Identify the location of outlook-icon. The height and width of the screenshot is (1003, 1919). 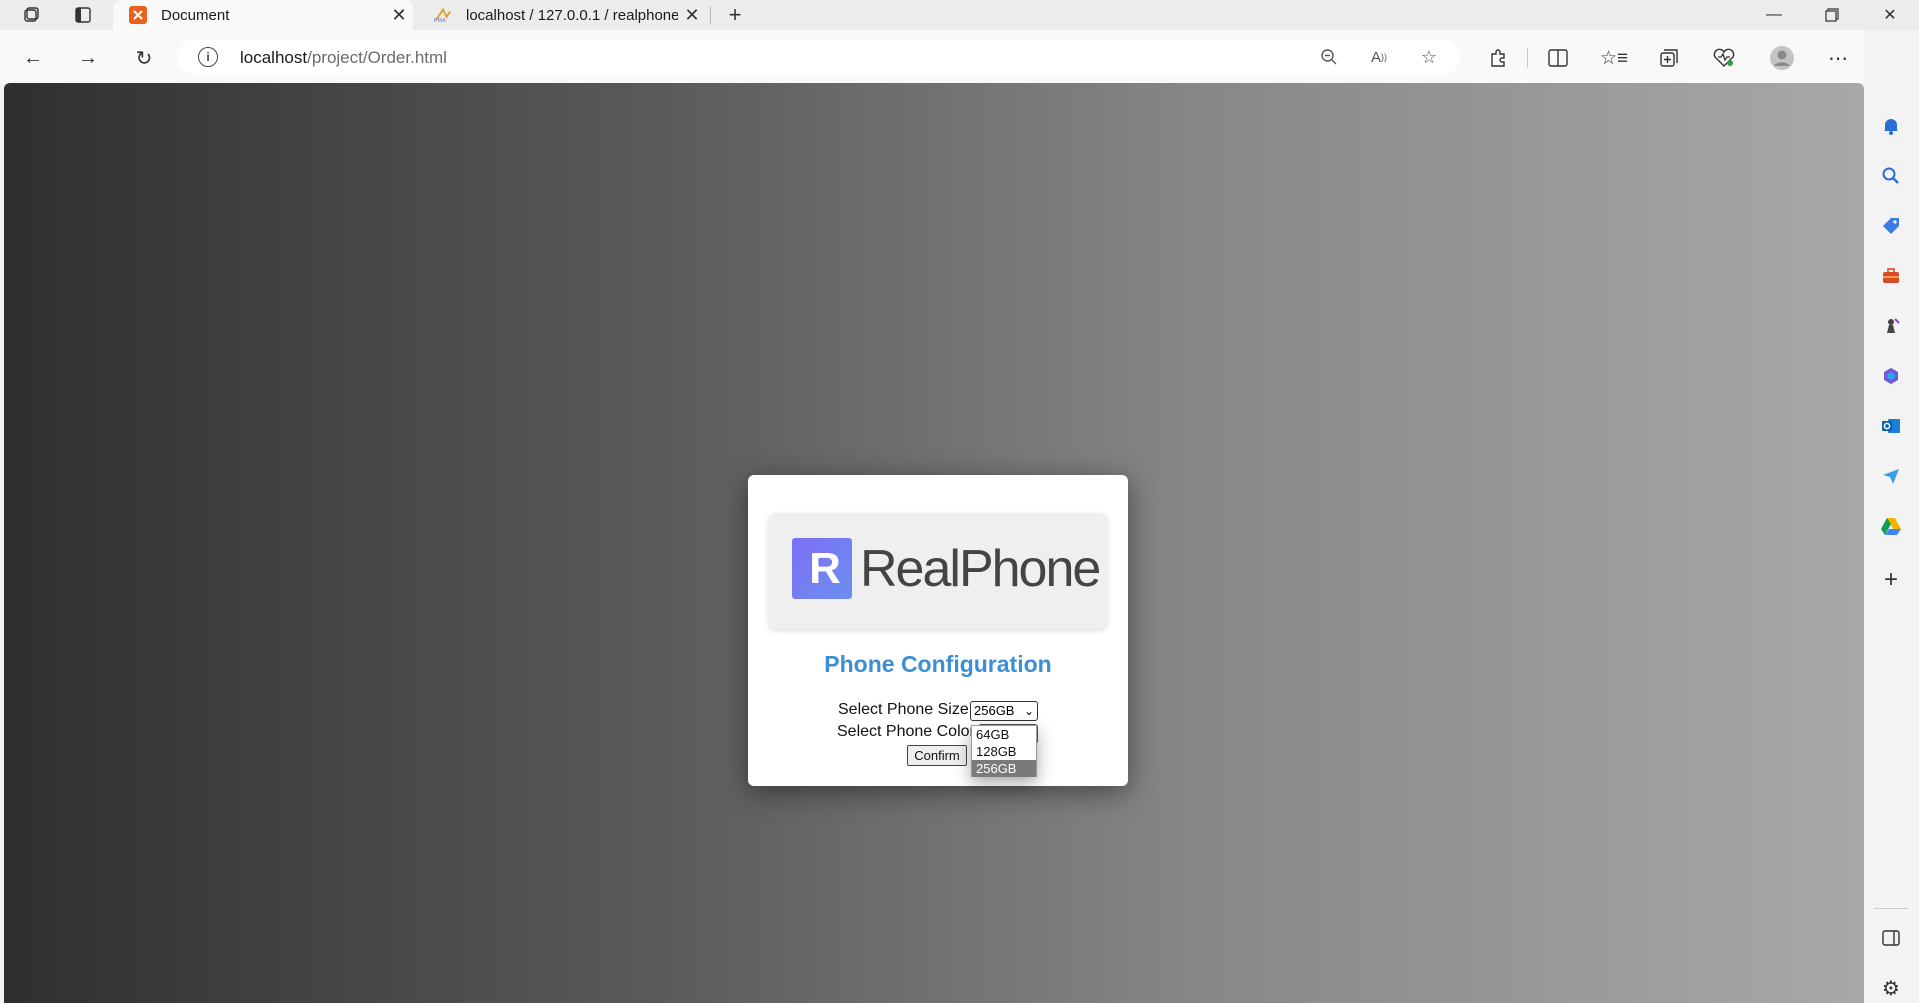
(1891, 426).